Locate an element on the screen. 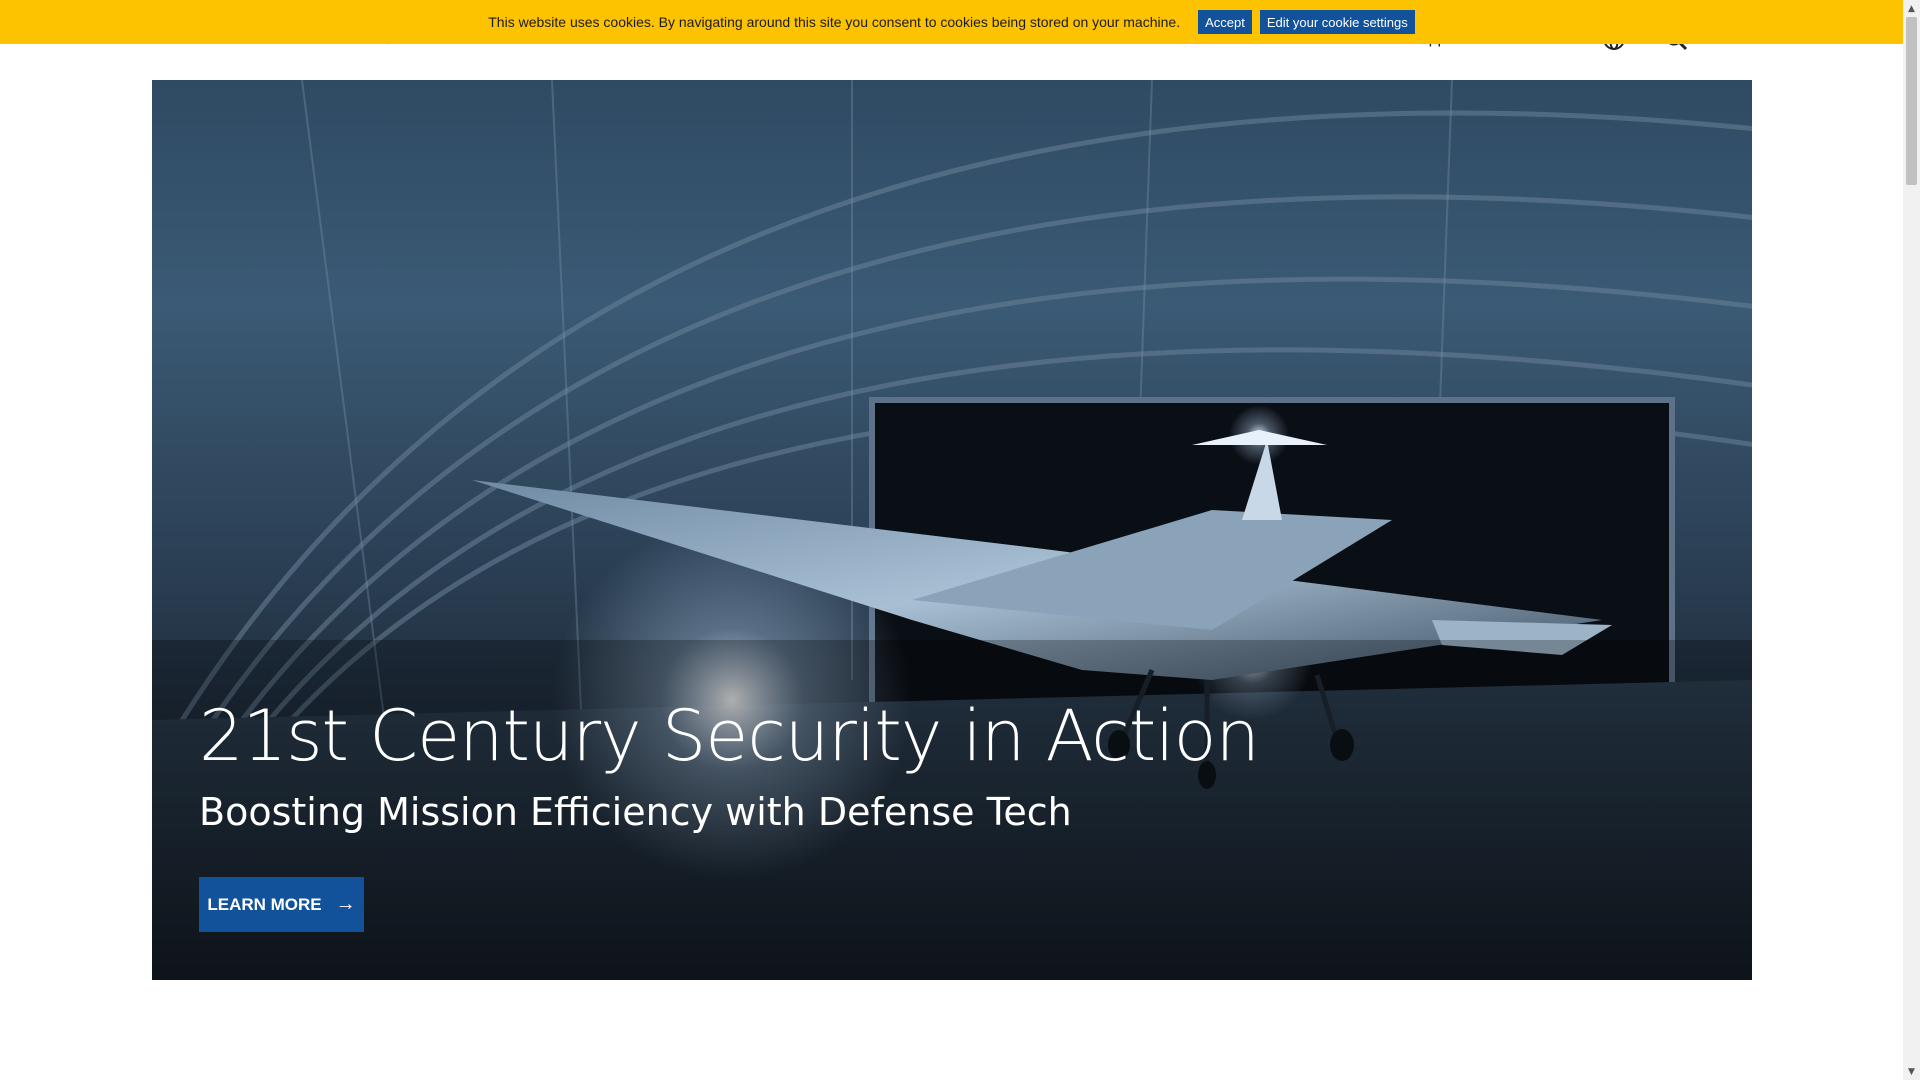 The width and height of the screenshot is (1920, 1080). learn-more-button: LEARN MORE → is located at coordinates (281, 904).